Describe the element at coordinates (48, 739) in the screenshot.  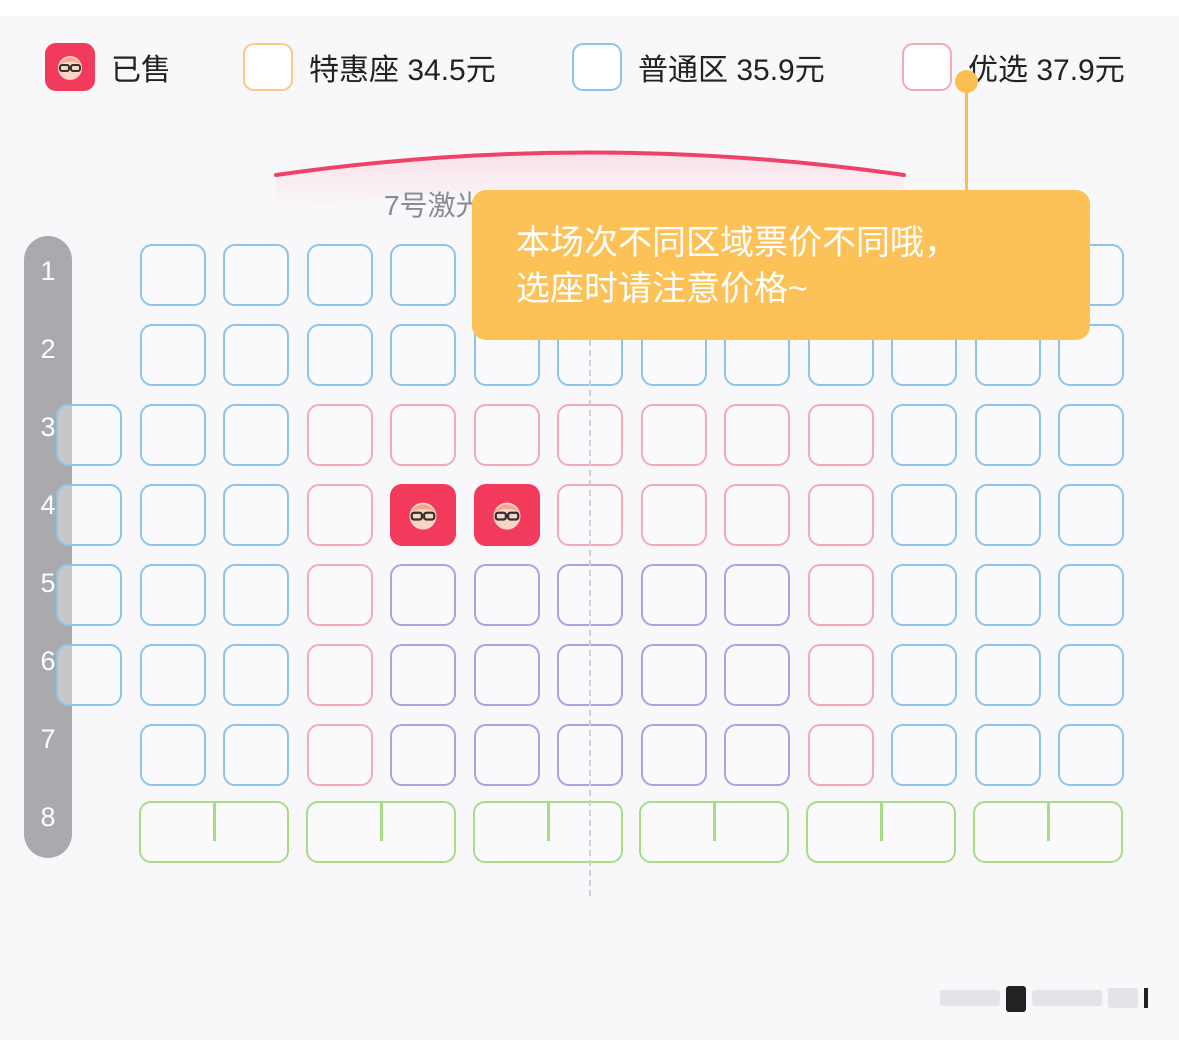
I see `row-number: 7` at that location.